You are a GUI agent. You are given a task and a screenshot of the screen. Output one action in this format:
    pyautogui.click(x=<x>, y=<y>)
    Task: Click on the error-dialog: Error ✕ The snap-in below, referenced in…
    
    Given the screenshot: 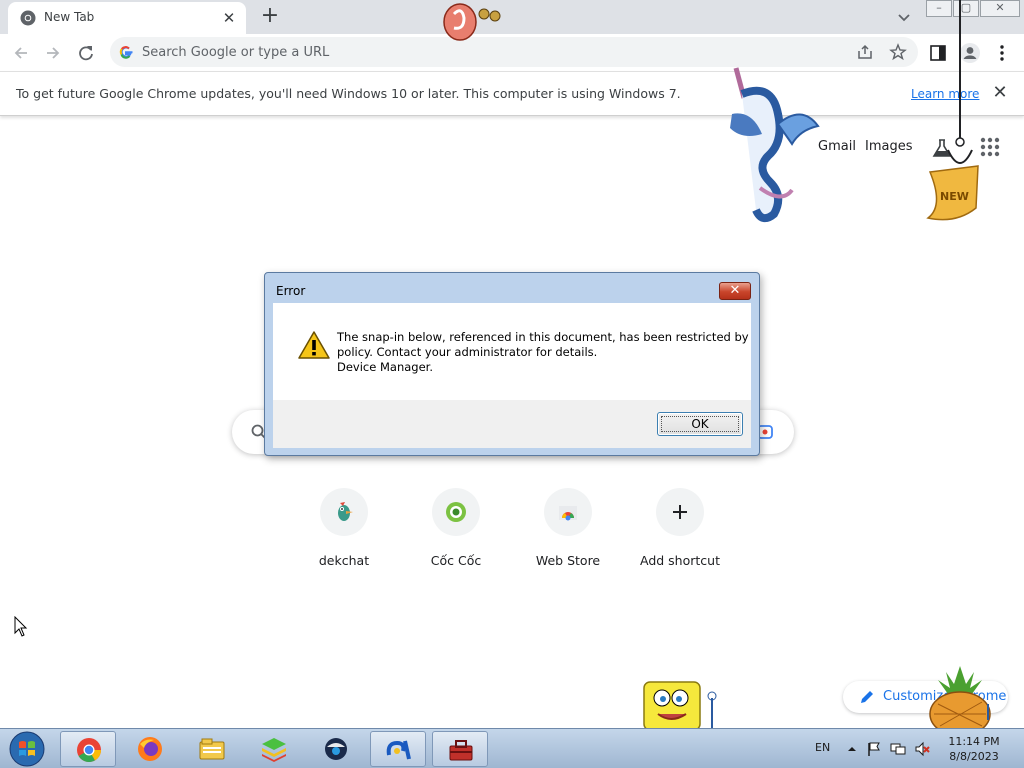 What is the action you would take?
    pyautogui.click(x=512, y=364)
    